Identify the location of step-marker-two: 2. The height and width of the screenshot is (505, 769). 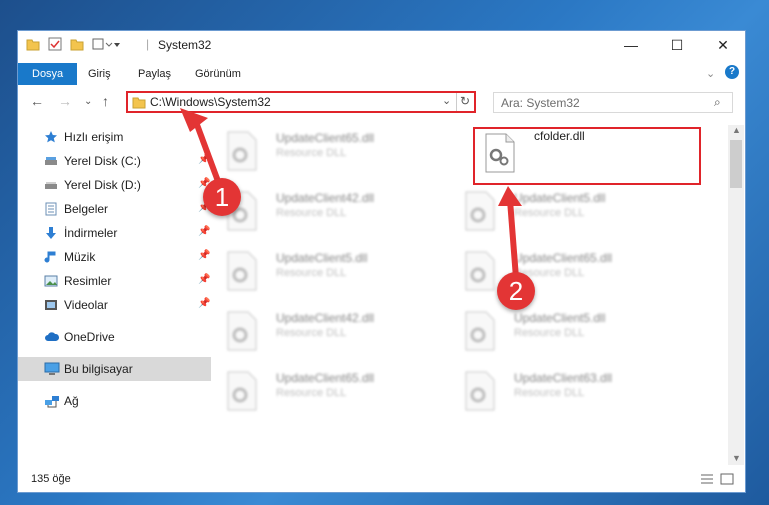
(516, 291).